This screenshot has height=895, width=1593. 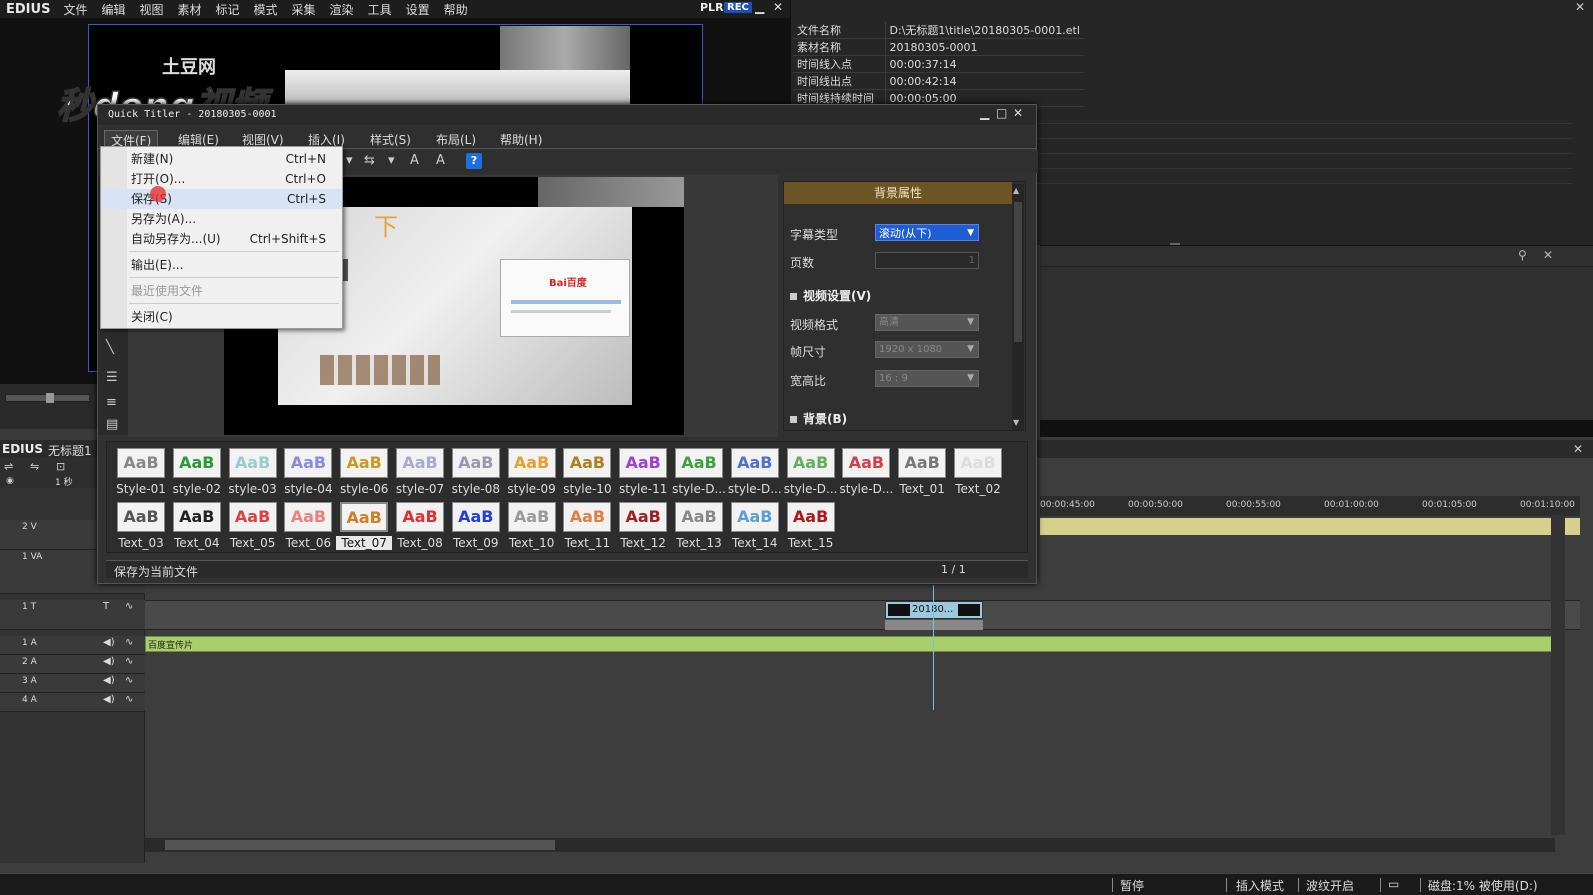 What do you see at coordinates (1522, 255) in the screenshot?
I see `pin-icon: ⚲` at bounding box center [1522, 255].